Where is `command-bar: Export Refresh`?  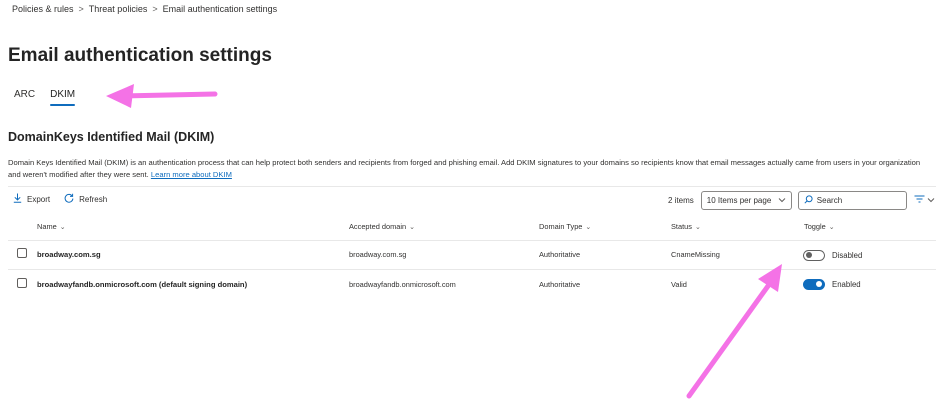 command-bar: Export Refresh is located at coordinates (60, 199).